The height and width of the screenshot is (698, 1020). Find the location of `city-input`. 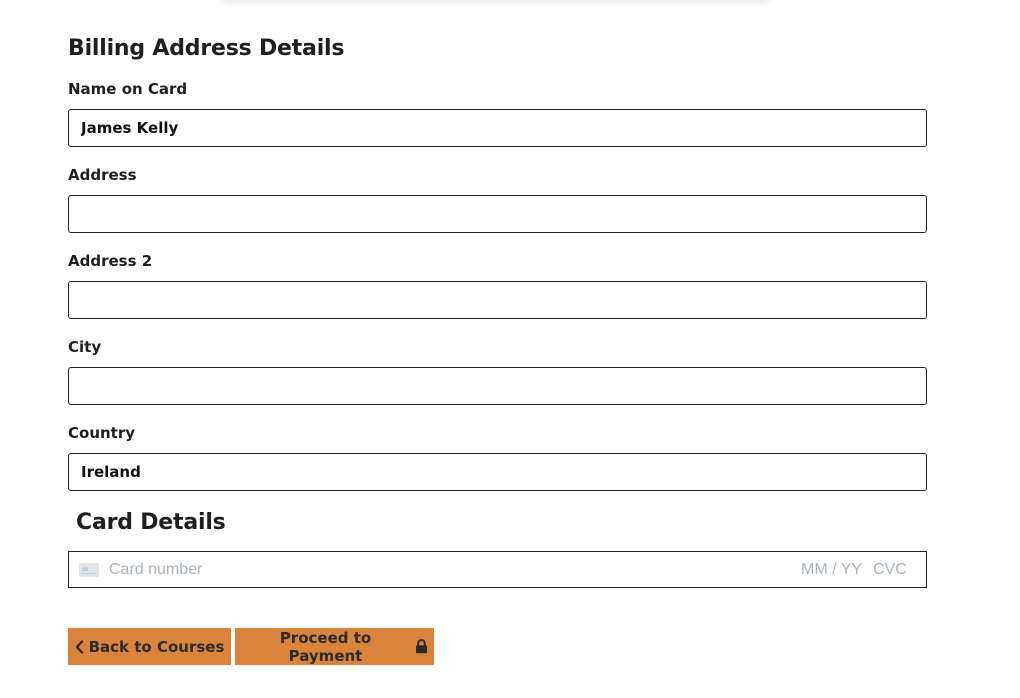

city-input is located at coordinates (497, 386).